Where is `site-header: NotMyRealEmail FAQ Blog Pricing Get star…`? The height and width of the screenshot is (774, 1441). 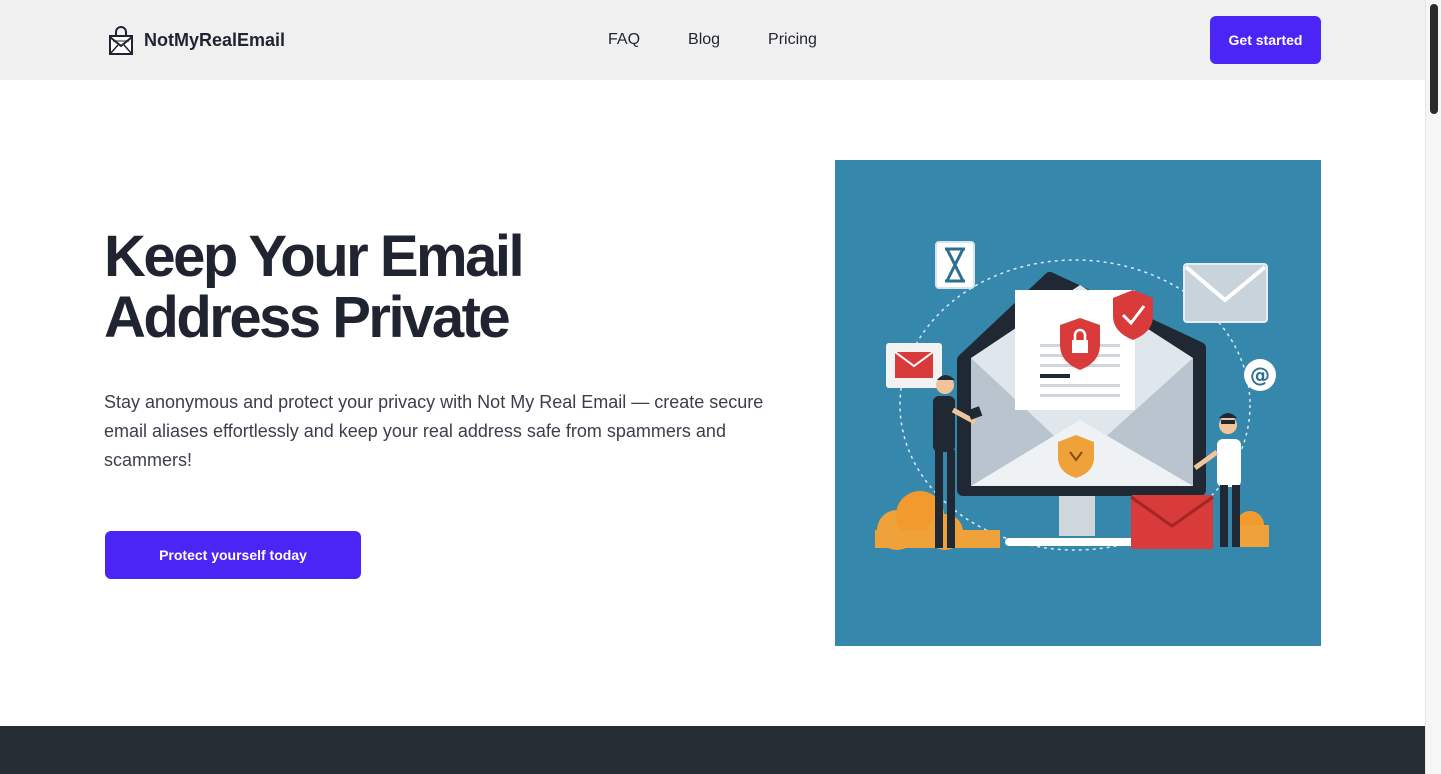
site-header: NotMyRealEmail FAQ Blog Pricing Get star… is located at coordinates (712, 40).